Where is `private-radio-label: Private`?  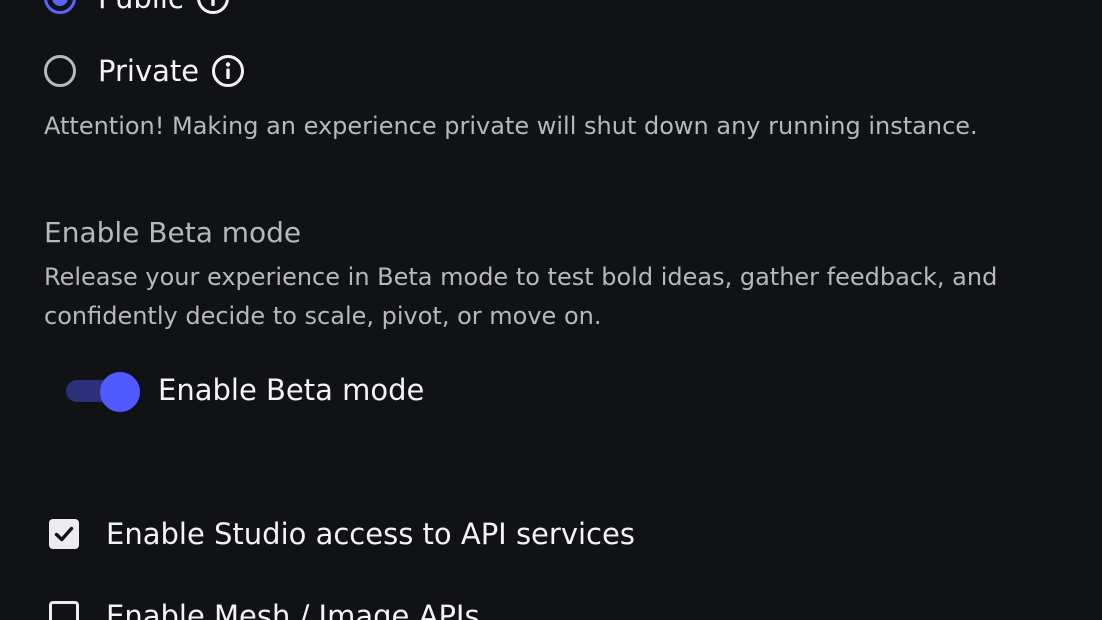 private-radio-label: Private is located at coordinates (149, 70).